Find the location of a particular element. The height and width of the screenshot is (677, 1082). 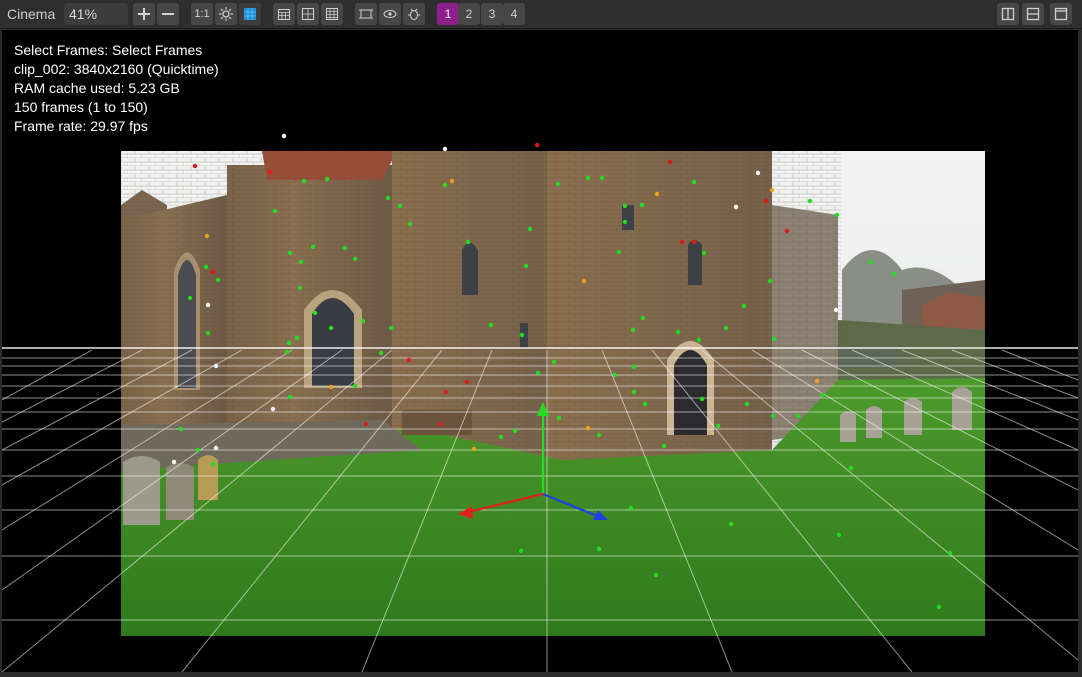

zoom-one-to-one-button: 1:1 is located at coordinates (202, 14).